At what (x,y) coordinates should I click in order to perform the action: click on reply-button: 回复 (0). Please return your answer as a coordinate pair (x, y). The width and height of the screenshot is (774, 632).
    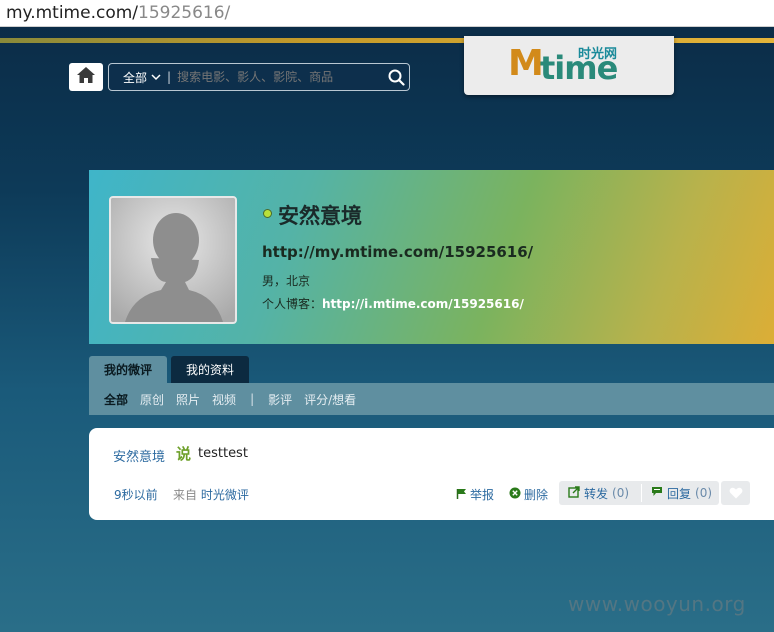
    Looking at the image, I should click on (677, 493).